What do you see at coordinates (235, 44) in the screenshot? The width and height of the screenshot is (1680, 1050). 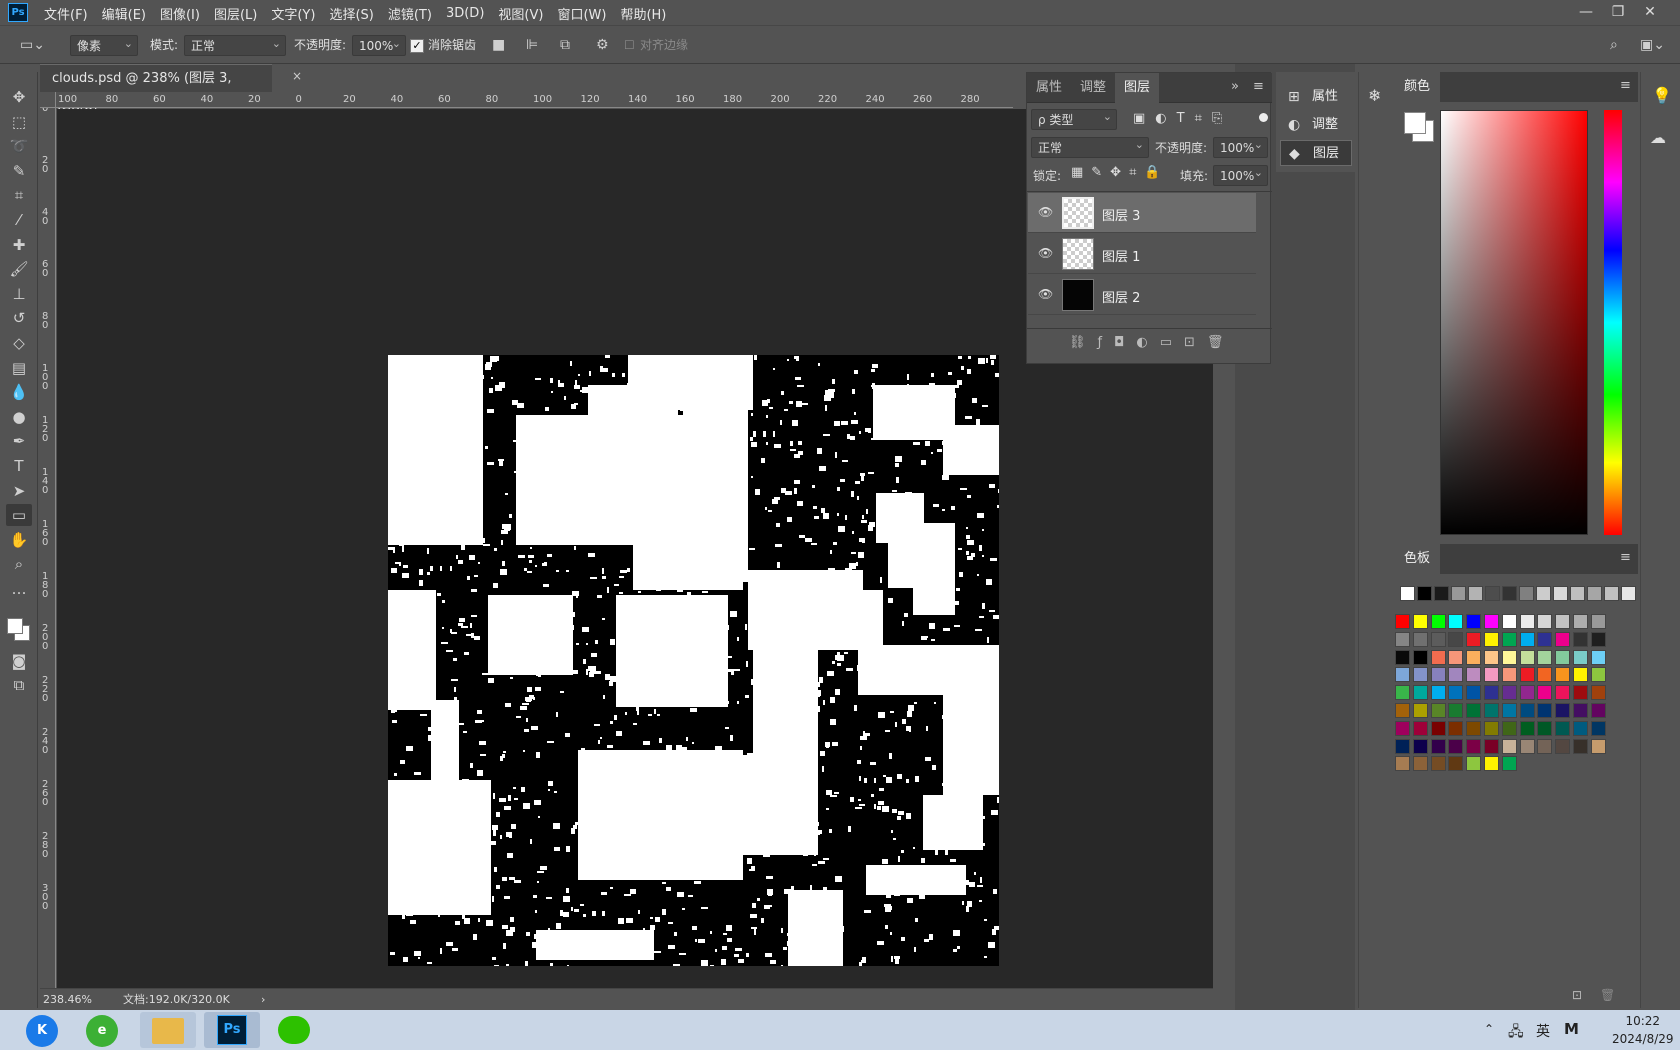 I see `mode-select: 正常` at bounding box center [235, 44].